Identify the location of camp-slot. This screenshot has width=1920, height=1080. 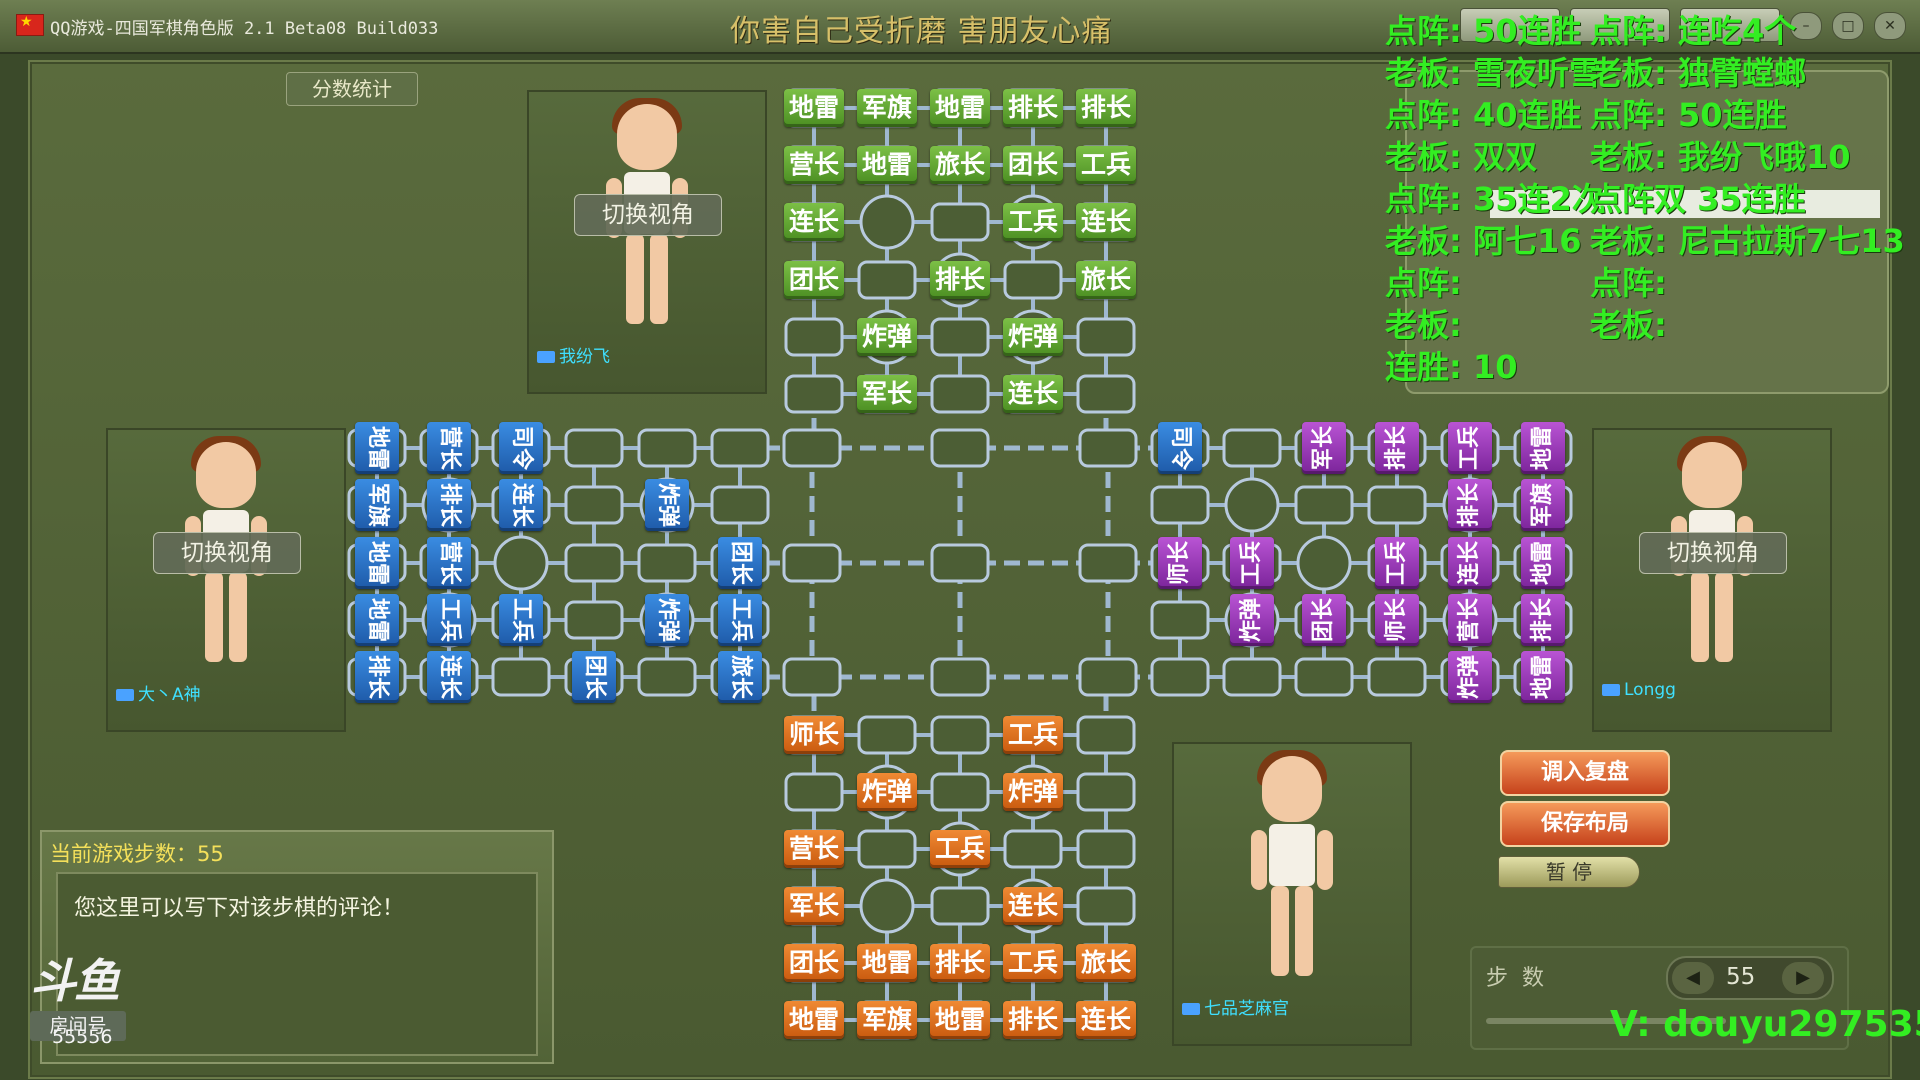
(887, 906).